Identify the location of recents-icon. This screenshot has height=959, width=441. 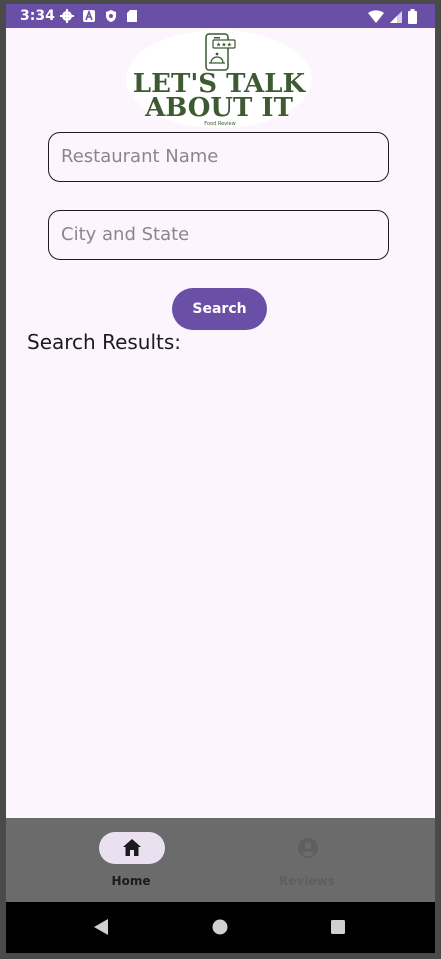
(338, 927).